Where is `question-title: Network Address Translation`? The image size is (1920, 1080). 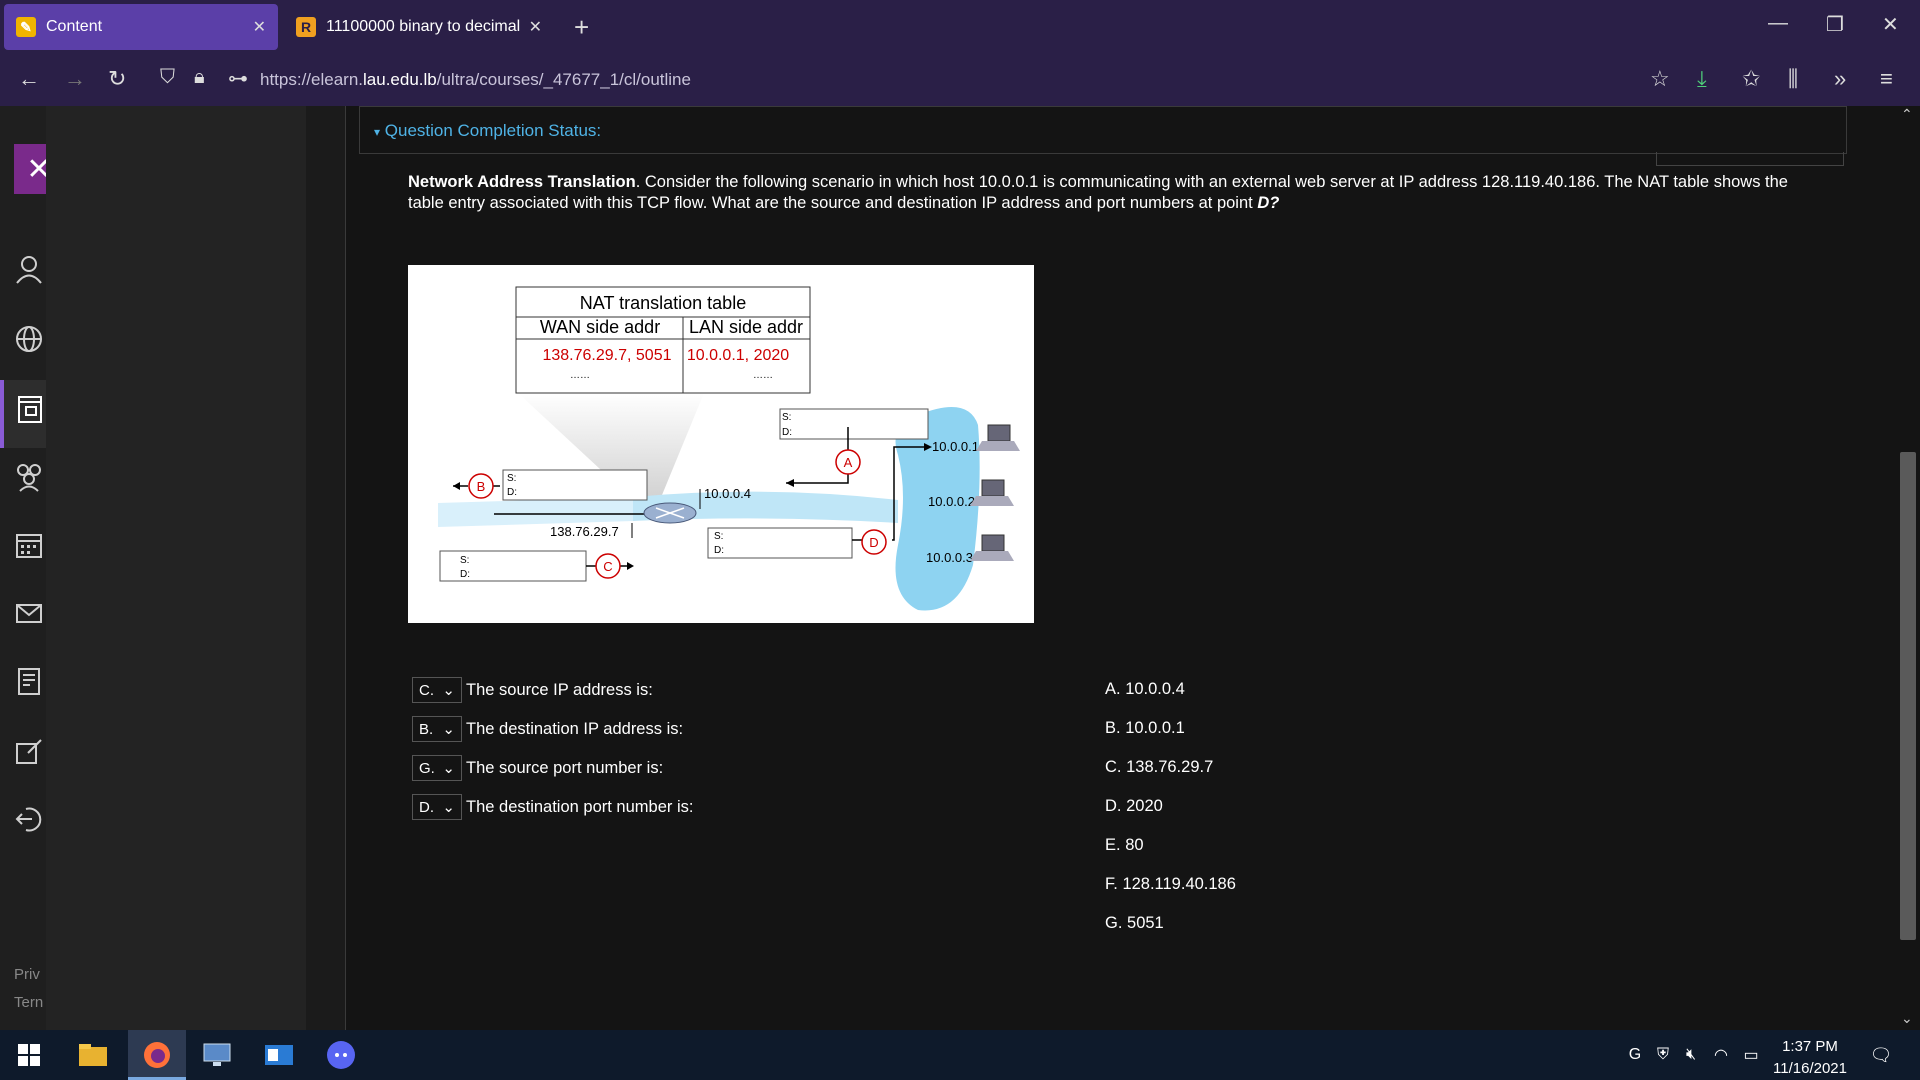 question-title: Network Address Translation is located at coordinates (522, 182).